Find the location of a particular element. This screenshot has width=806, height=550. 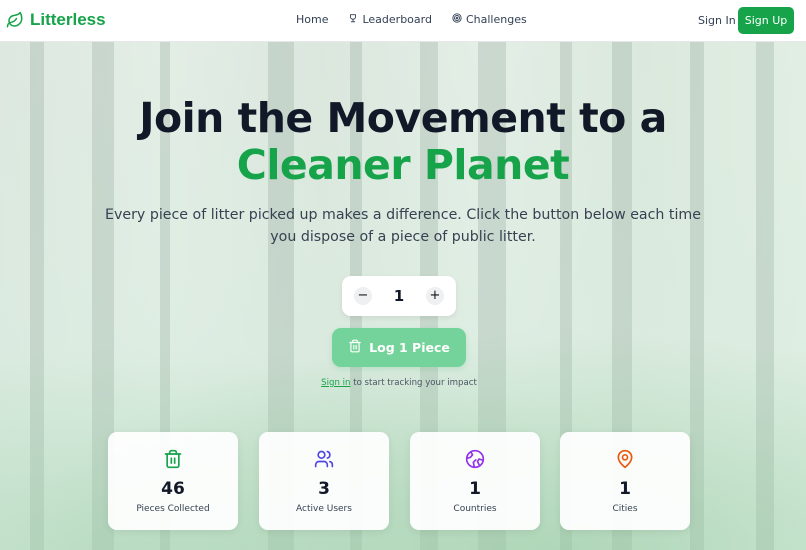

nav-links: Home Leaderboard Challenges is located at coordinates (411, 19).